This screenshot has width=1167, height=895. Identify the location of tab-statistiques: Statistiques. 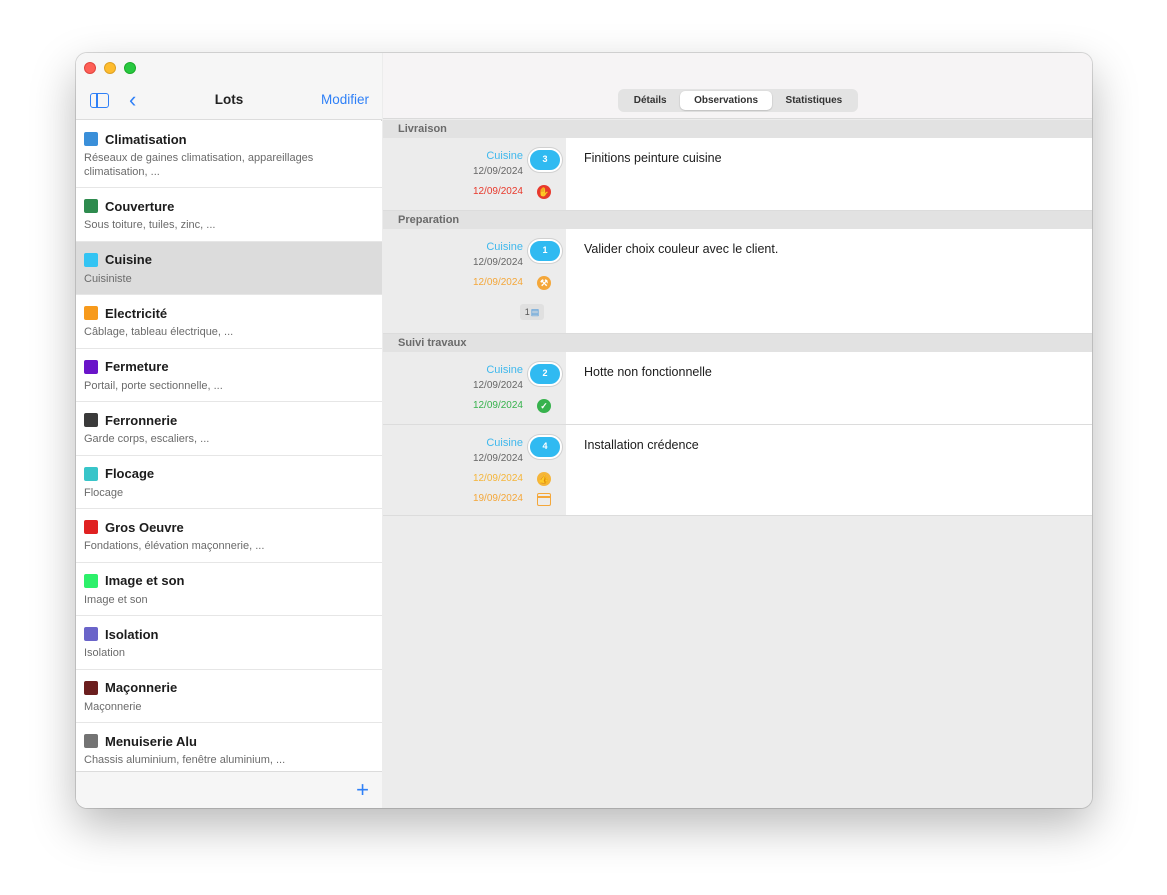
(814, 100).